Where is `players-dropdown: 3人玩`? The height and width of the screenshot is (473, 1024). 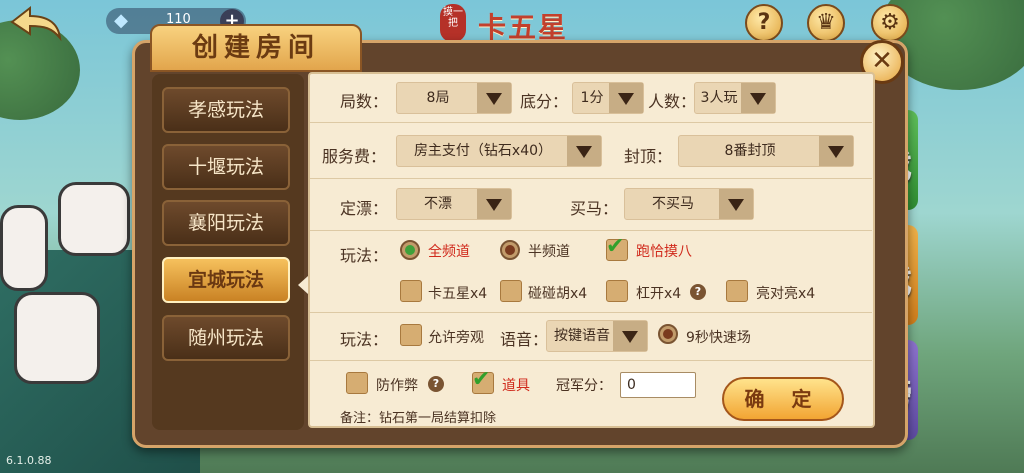
players-dropdown: 3人玩 is located at coordinates (735, 98).